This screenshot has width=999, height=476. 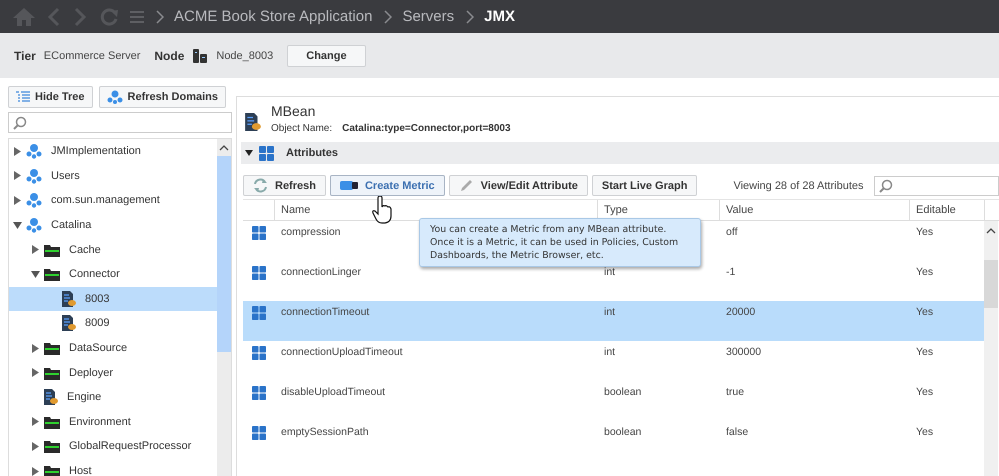 I want to click on tree-item: Environment, so click(x=113, y=422).